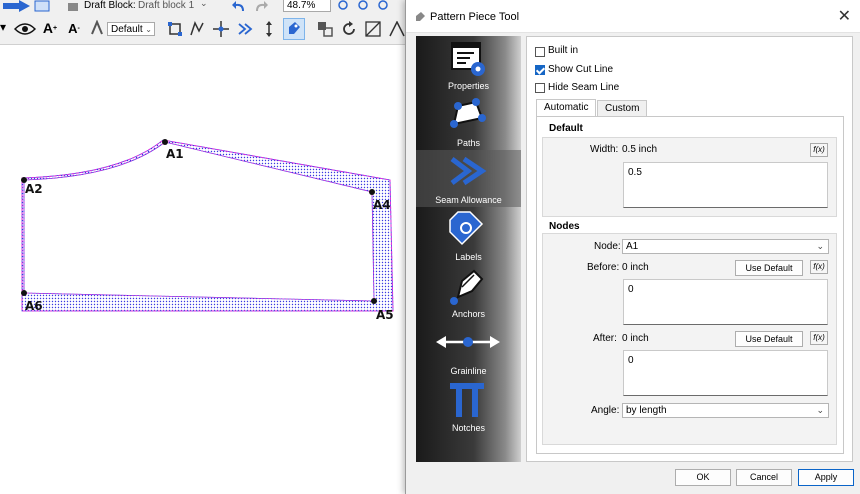 The width and height of the screenshot is (860, 494). Describe the element at coordinates (725, 373) in the screenshot. I see `after-formula-input: 0` at that location.